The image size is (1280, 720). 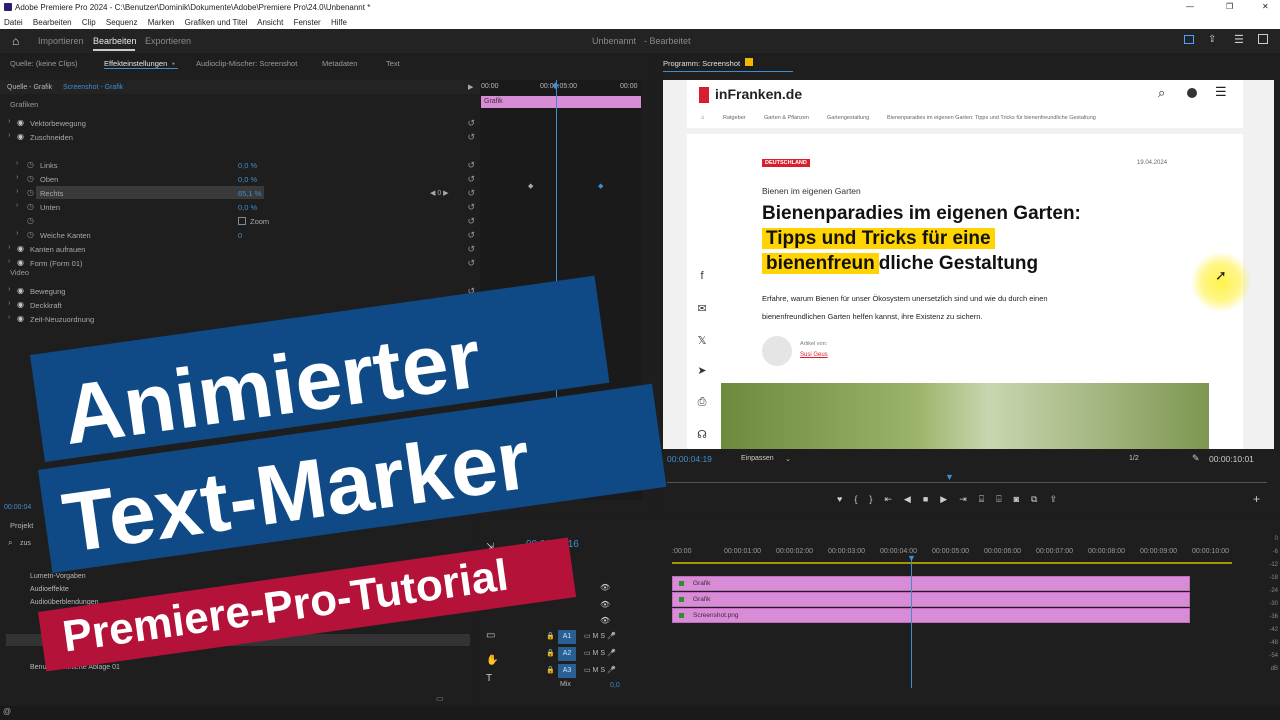 What do you see at coordinates (1196, 458) in the screenshot?
I see `wrench-icon: ✎` at bounding box center [1196, 458].